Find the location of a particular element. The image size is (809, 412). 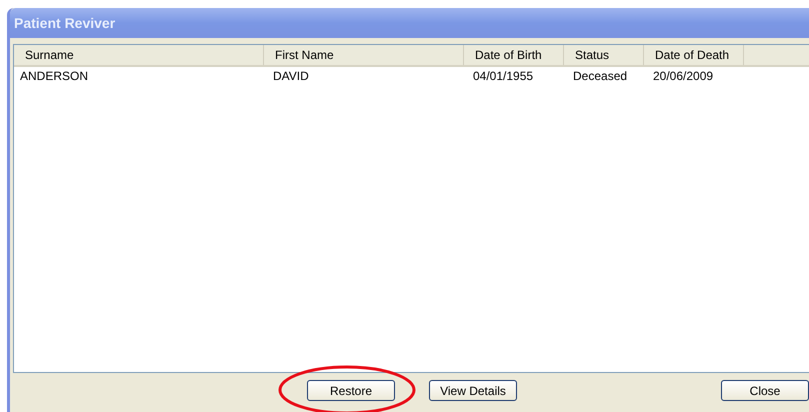

column-header: Status is located at coordinates (604, 55).